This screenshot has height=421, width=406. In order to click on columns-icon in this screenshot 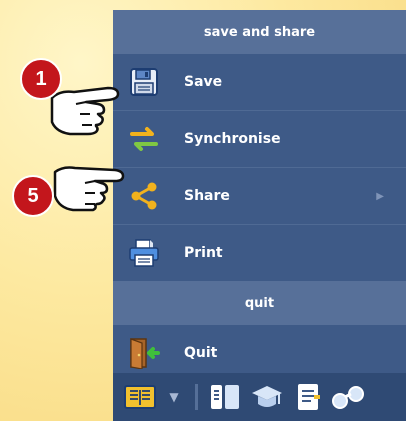, I will do `click(225, 397)`.